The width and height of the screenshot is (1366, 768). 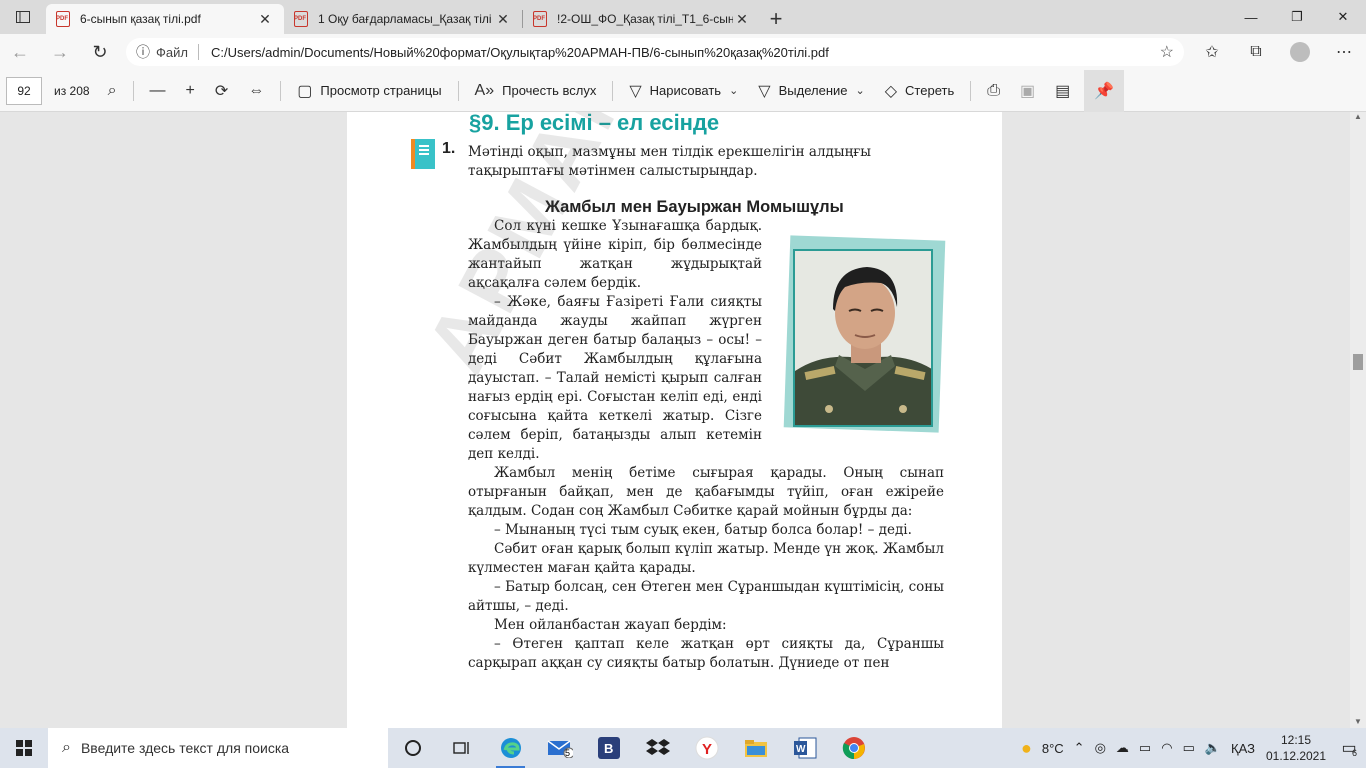 What do you see at coordinates (449, 148) in the screenshot?
I see `task-number: 1.` at bounding box center [449, 148].